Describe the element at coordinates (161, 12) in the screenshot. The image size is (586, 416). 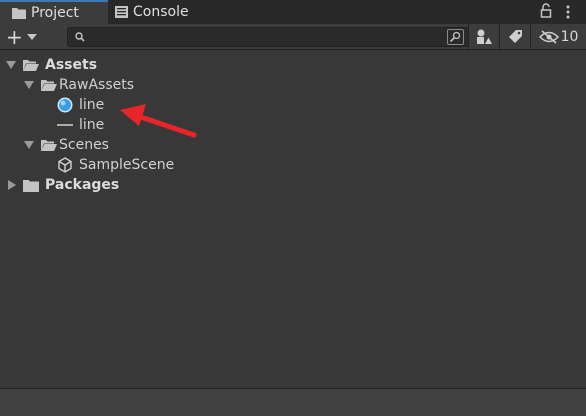
I see `tab-console-label: Console` at that location.